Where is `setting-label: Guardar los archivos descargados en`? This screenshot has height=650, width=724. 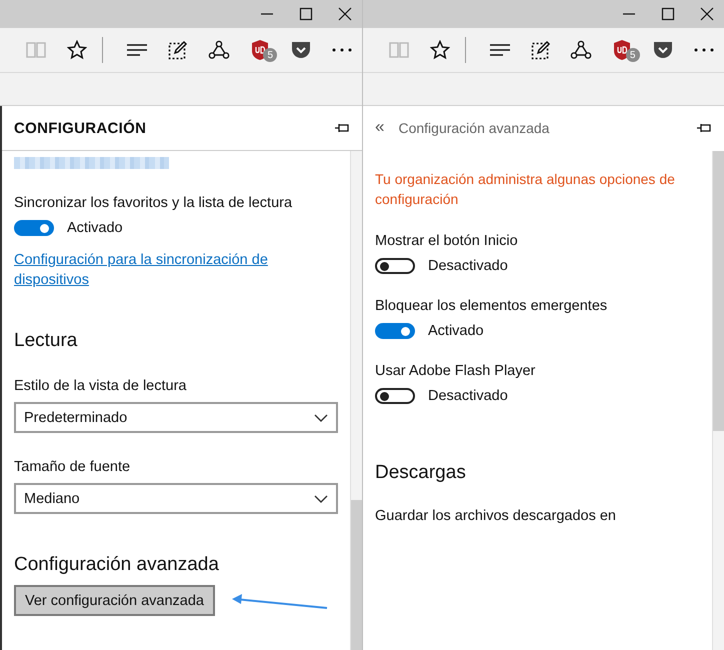
setting-label: Guardar los archivos descargados en is located at coordinates (496, 516).